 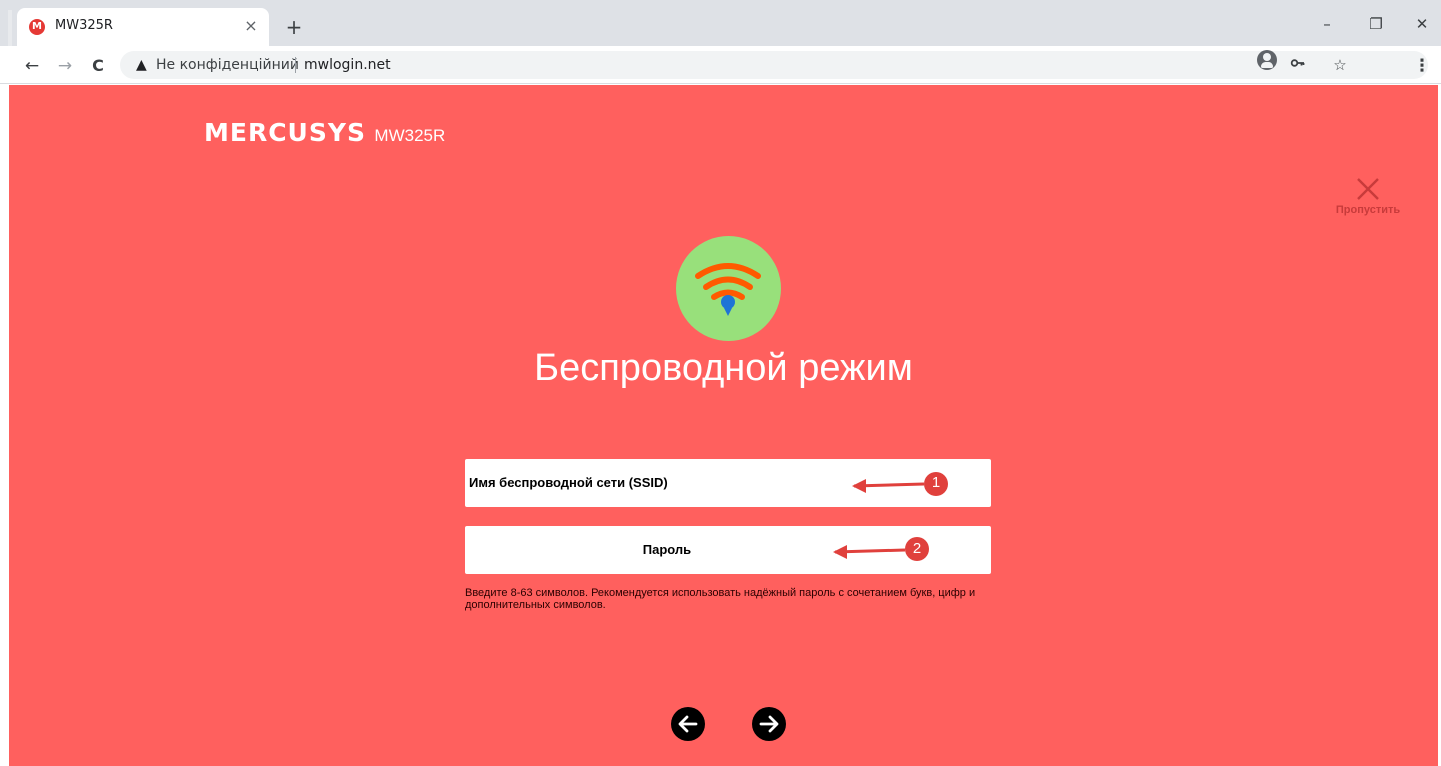 I want to click on profile-avatar-icon, so click(x=1267, y=60).